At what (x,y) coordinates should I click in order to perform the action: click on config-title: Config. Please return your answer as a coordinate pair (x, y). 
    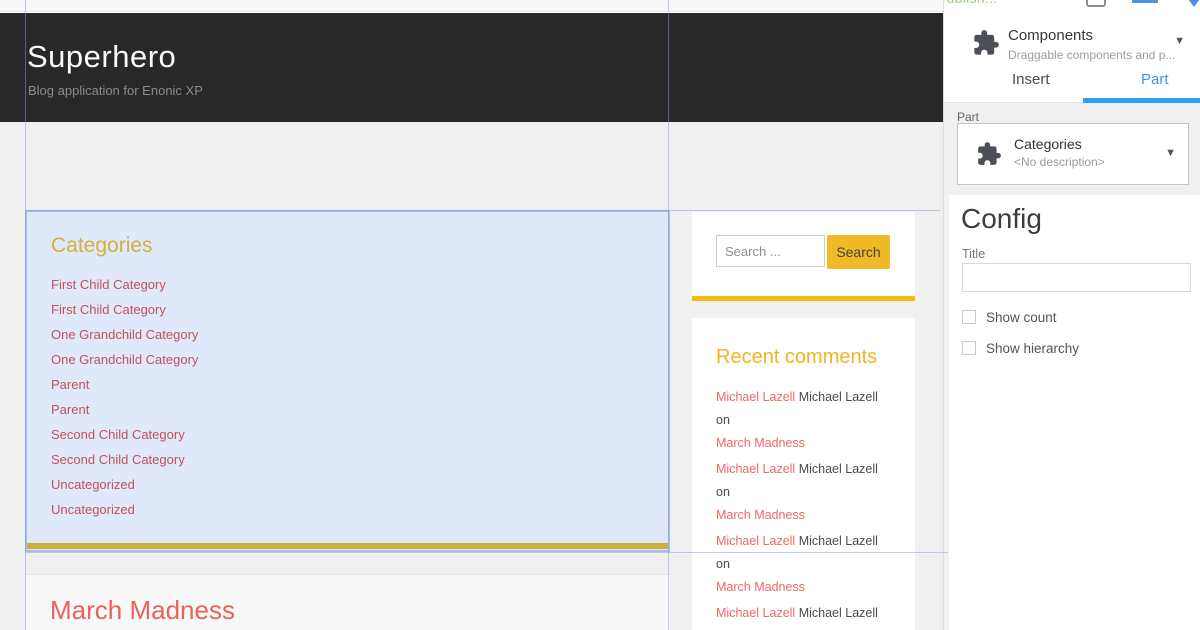
    Looking at the image, I should click on (1001, 218).